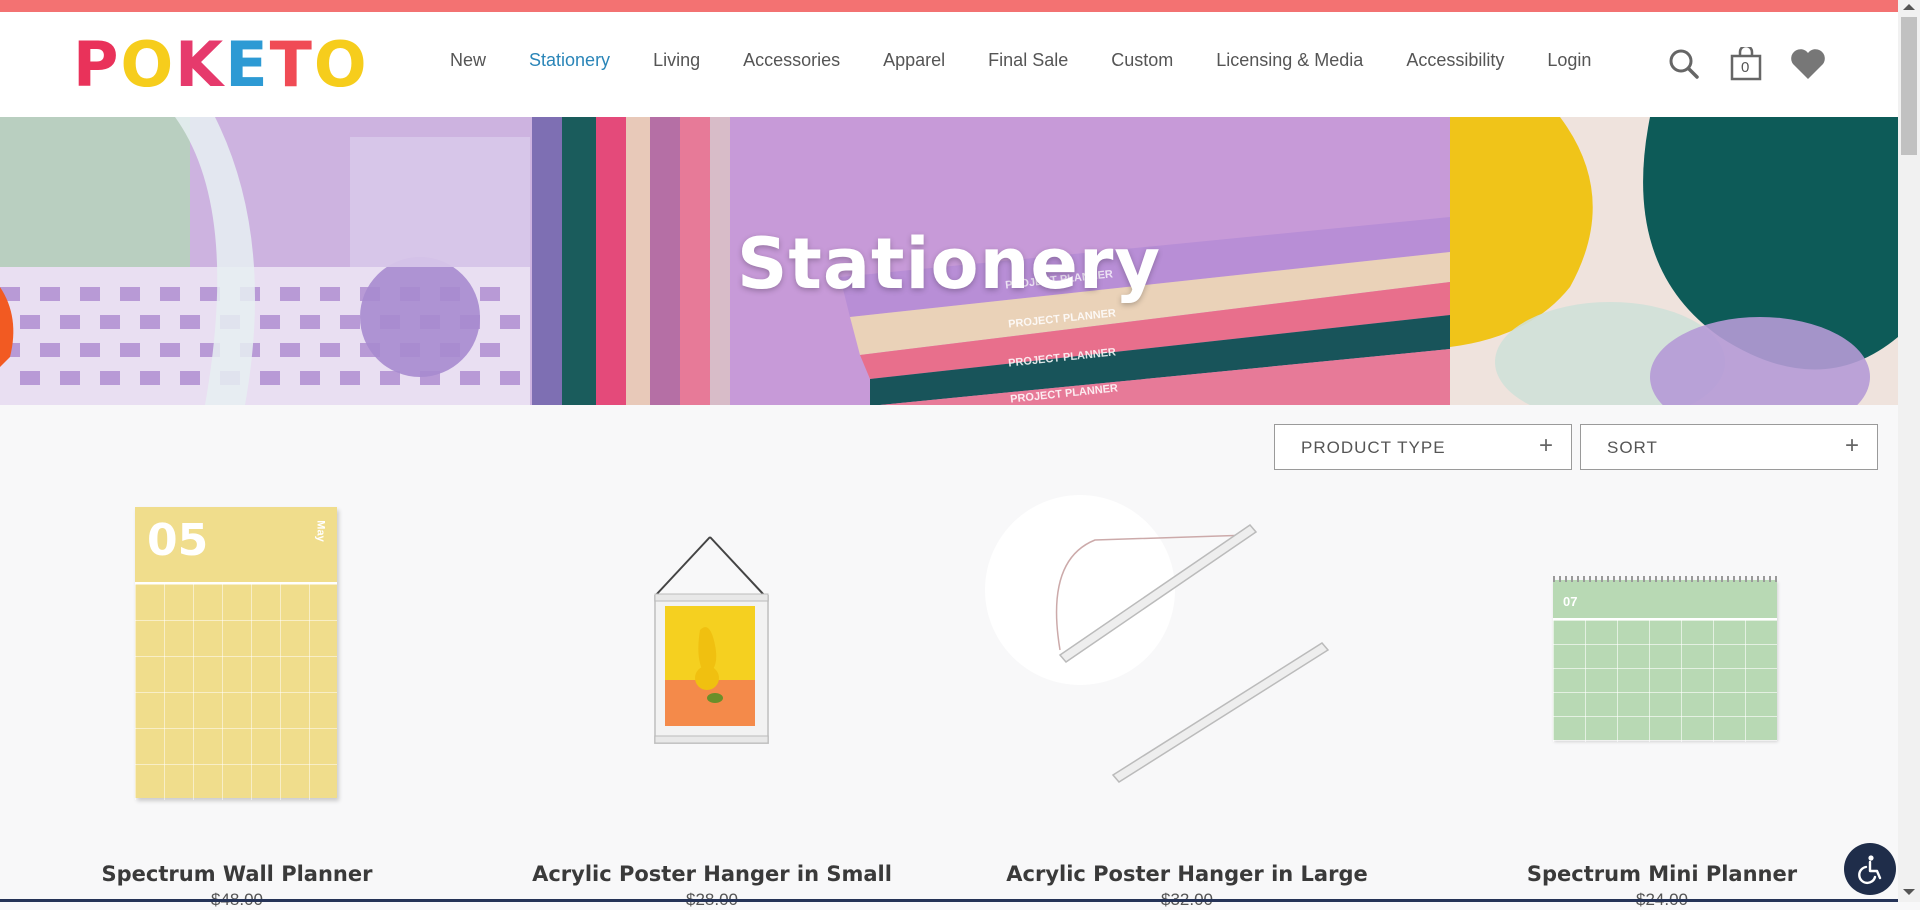  What do you see at coordinates (711, 640) in the screenshot?
I see `poster-hanger-small-image` at bounding box center [711, 640].